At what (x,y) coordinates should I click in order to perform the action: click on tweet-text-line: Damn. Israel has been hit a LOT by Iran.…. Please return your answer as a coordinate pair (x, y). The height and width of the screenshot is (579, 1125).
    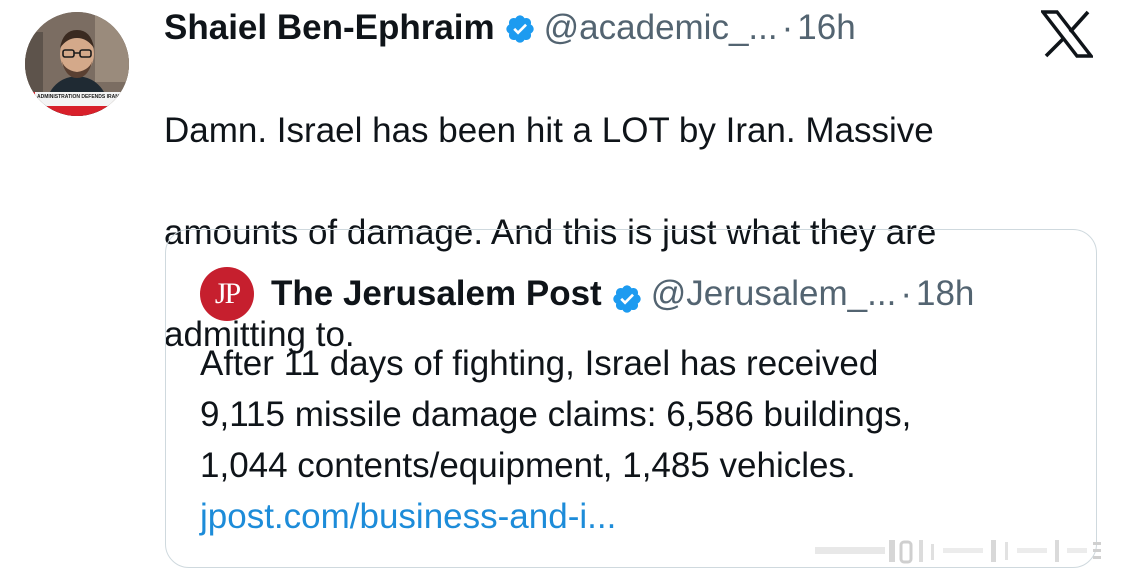
    Looking at the image, I should click on (549, 130).